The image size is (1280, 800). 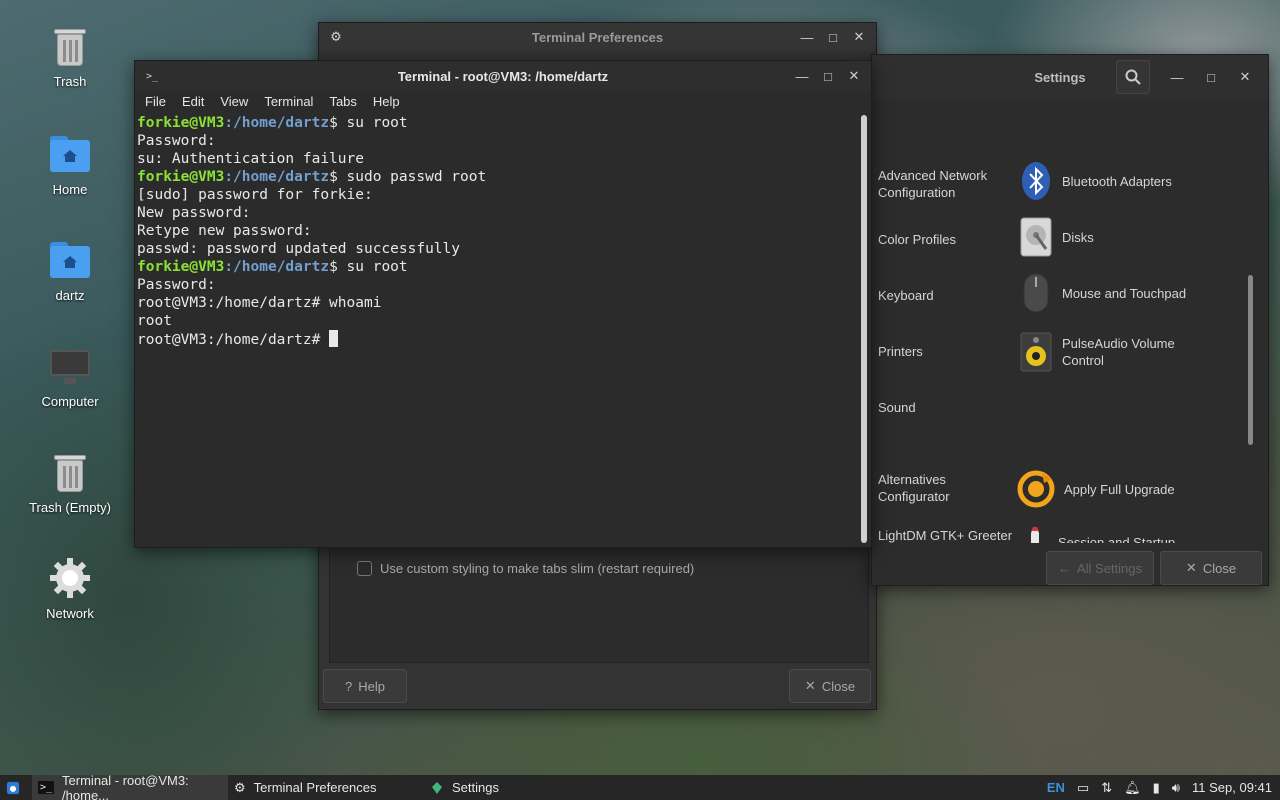 What do you see at coordinates (475, 787) in the screenshot?
I see `task-label: Settings` at bounding box center [475, 787].